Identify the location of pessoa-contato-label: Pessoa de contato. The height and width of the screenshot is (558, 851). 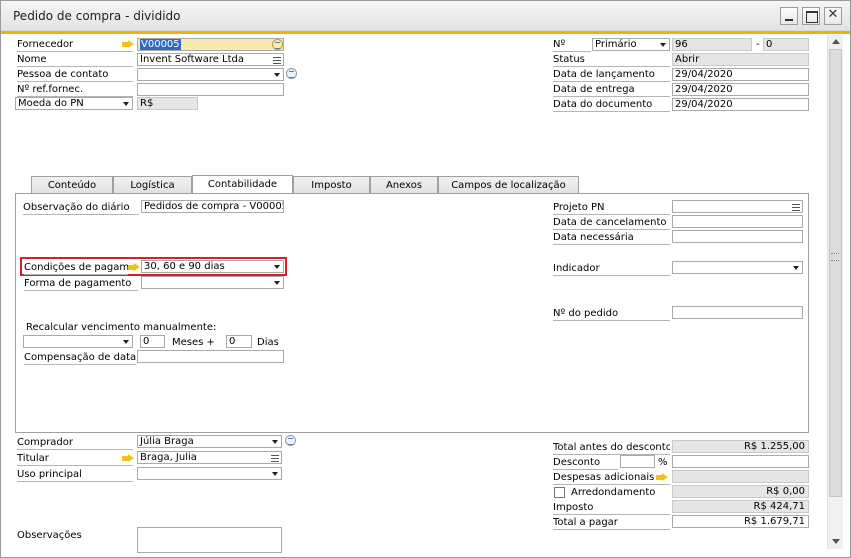
(75, 75).